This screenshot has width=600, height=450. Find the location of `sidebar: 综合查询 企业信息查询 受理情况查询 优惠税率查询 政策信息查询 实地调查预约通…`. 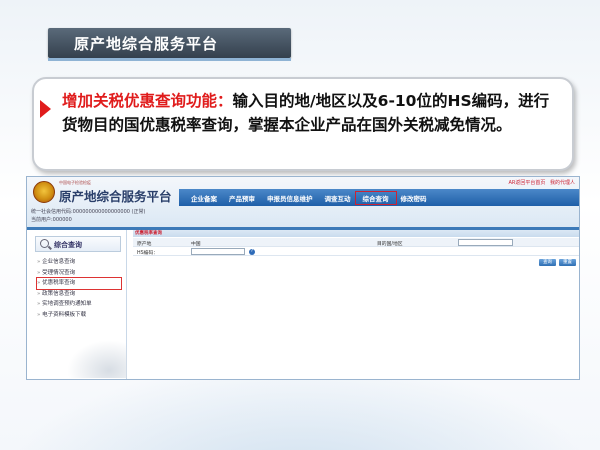

sidebar: 综合查询 企业信息查询 受理情况查询 优惠税率查询 政策信息查询 实地调查预约通… is located at coordinates (77, 304).